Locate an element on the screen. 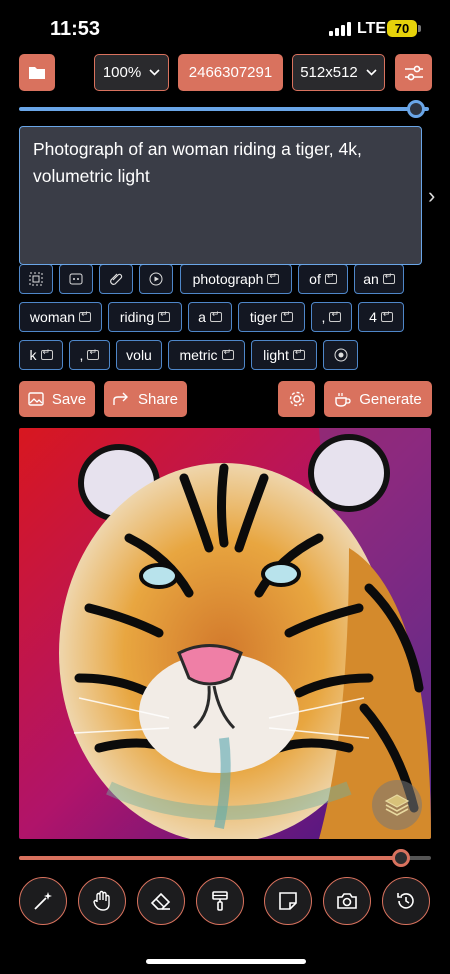 The image size is (450, 974). gear-icon is located at coordinates (296, 399).